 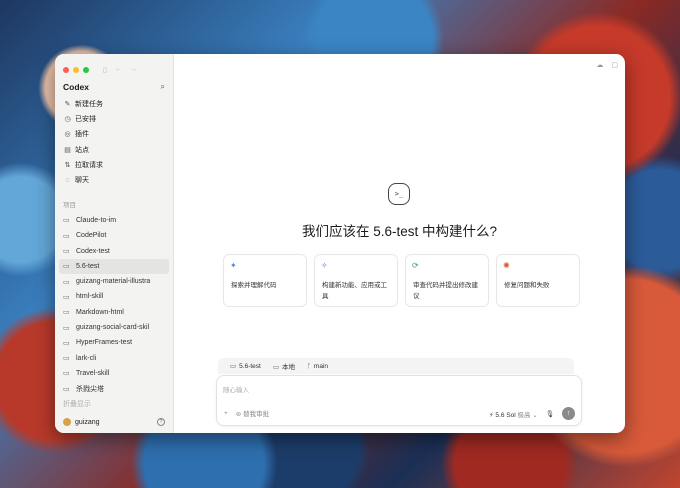 What do you see at coordinates (67, 180) in the screenshot?
I see `chat-icon: ◌` at bounding box center [67, 180].